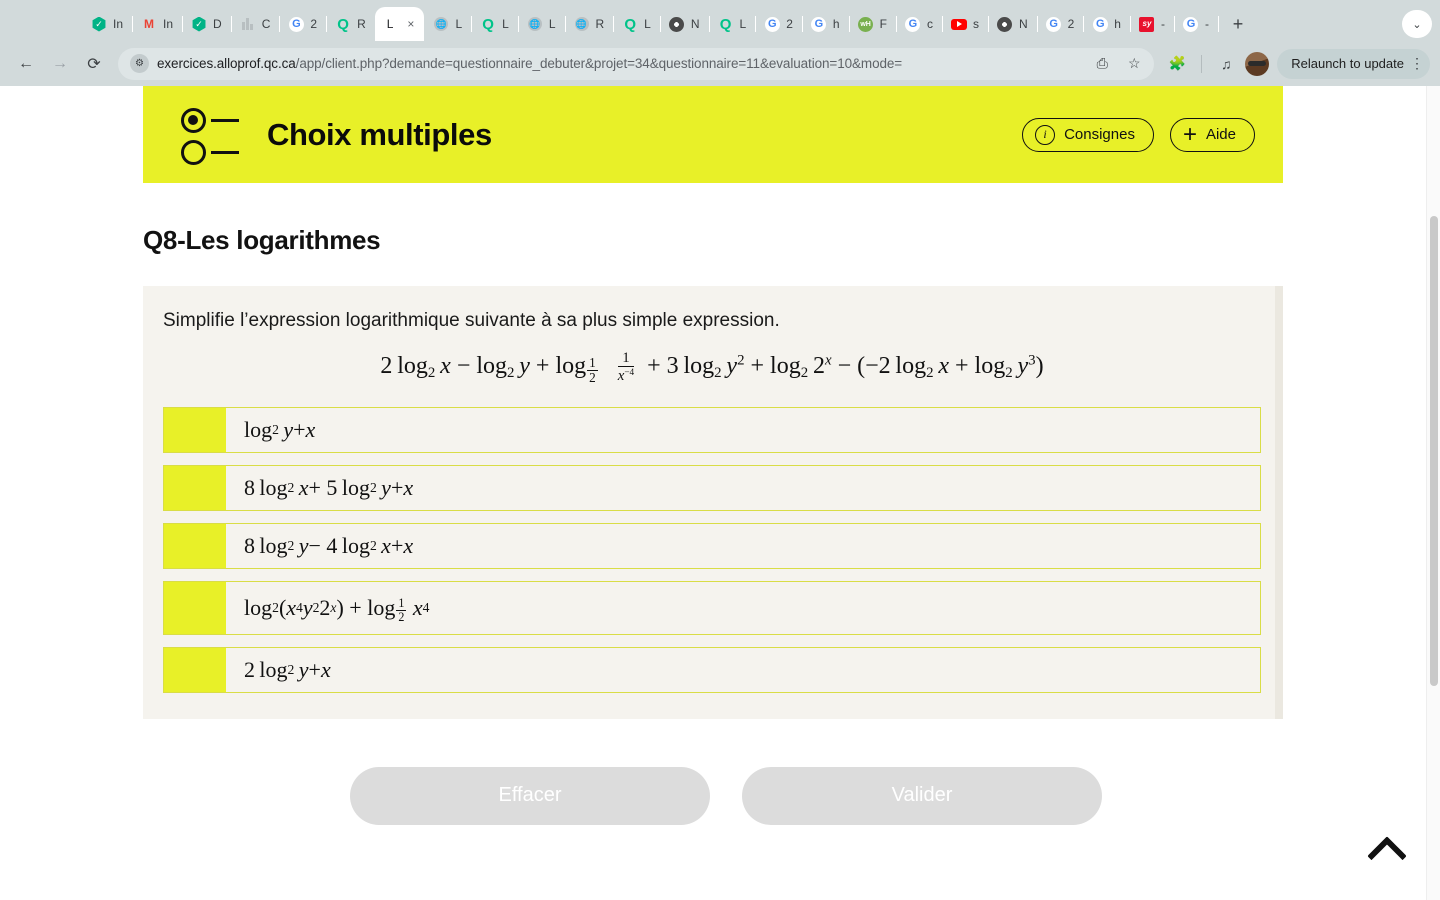 This screenshot has height=900, width=1440. What do you see at coordinates (1147, 24) in the screenshot?
I see `sy-red-icon: sy` at bounding box center [1147, 24].